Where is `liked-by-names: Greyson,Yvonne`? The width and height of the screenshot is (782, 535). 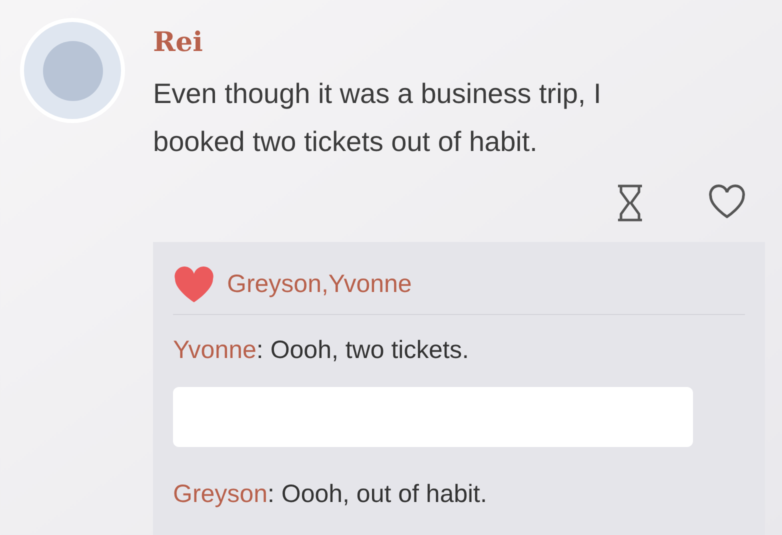 liked-by-names: Greyson,Yvonne is located at coordinates (319, 284).